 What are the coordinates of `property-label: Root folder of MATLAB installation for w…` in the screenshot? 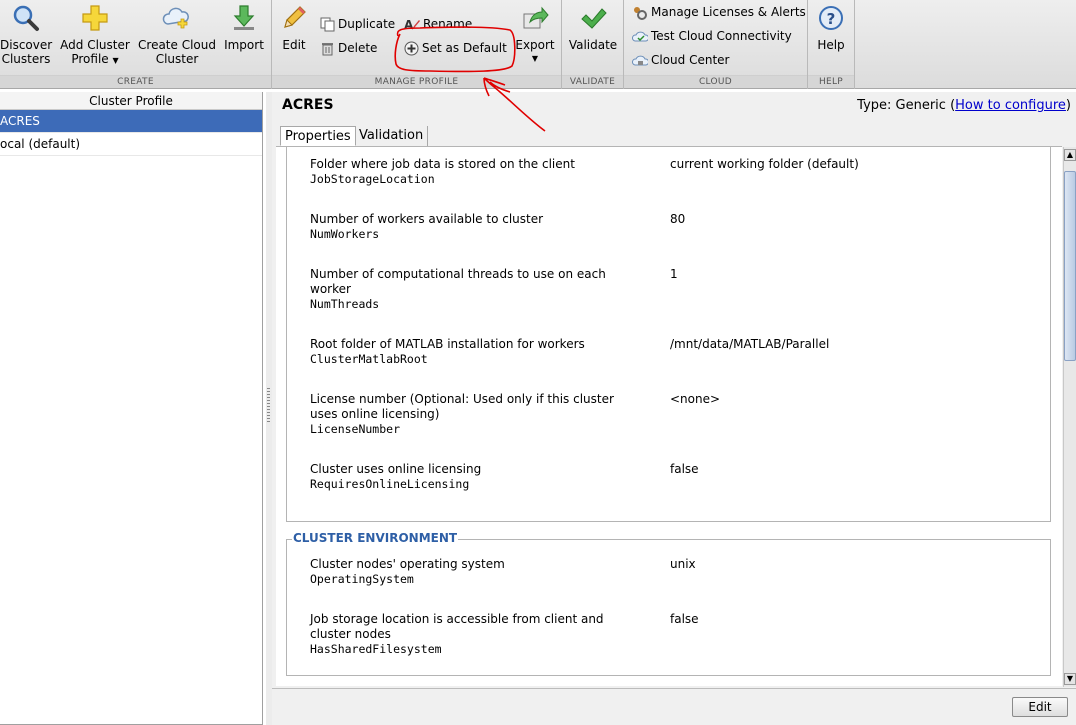 It's located at (475, 352).